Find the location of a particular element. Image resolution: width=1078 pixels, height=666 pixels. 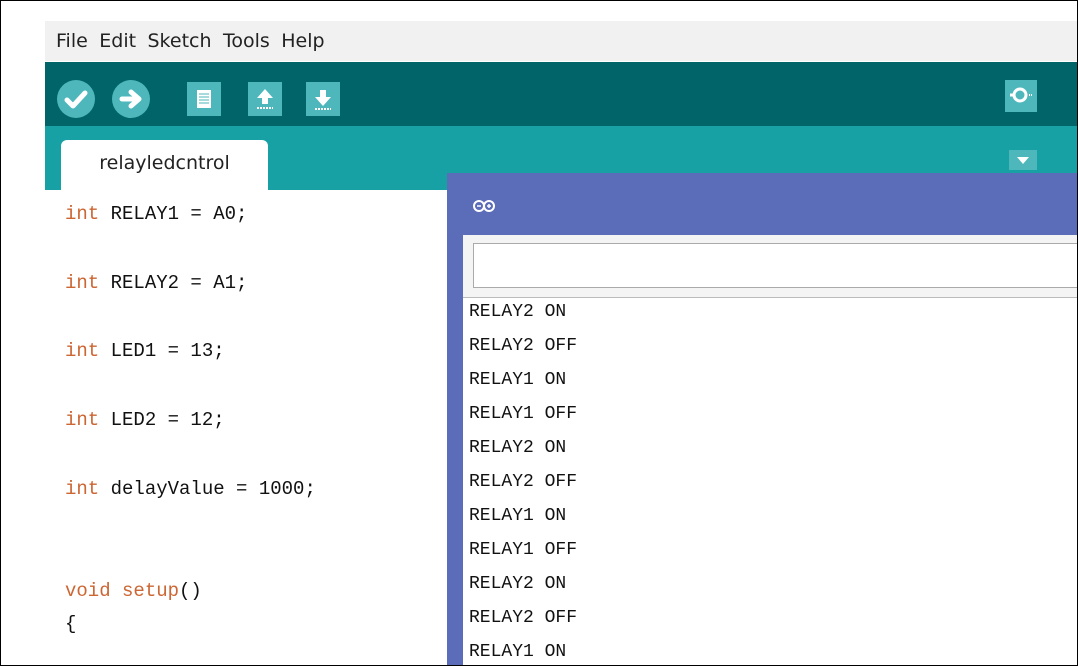

menu-tools: Tools is located at coordinates (246, 41).